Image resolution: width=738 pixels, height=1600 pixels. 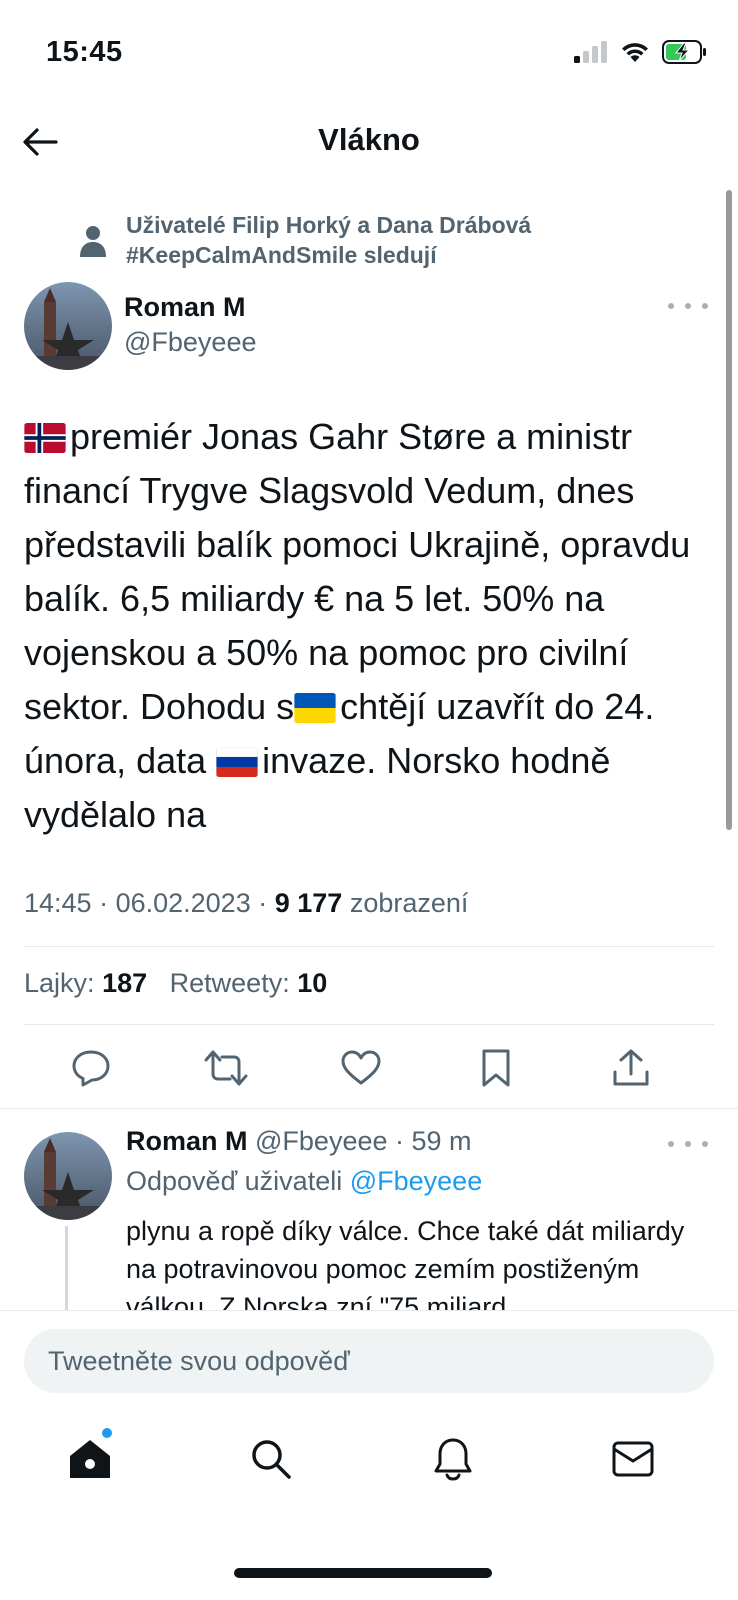 I want to click on thread-header: Vlákno, so click(x=369, y=143).